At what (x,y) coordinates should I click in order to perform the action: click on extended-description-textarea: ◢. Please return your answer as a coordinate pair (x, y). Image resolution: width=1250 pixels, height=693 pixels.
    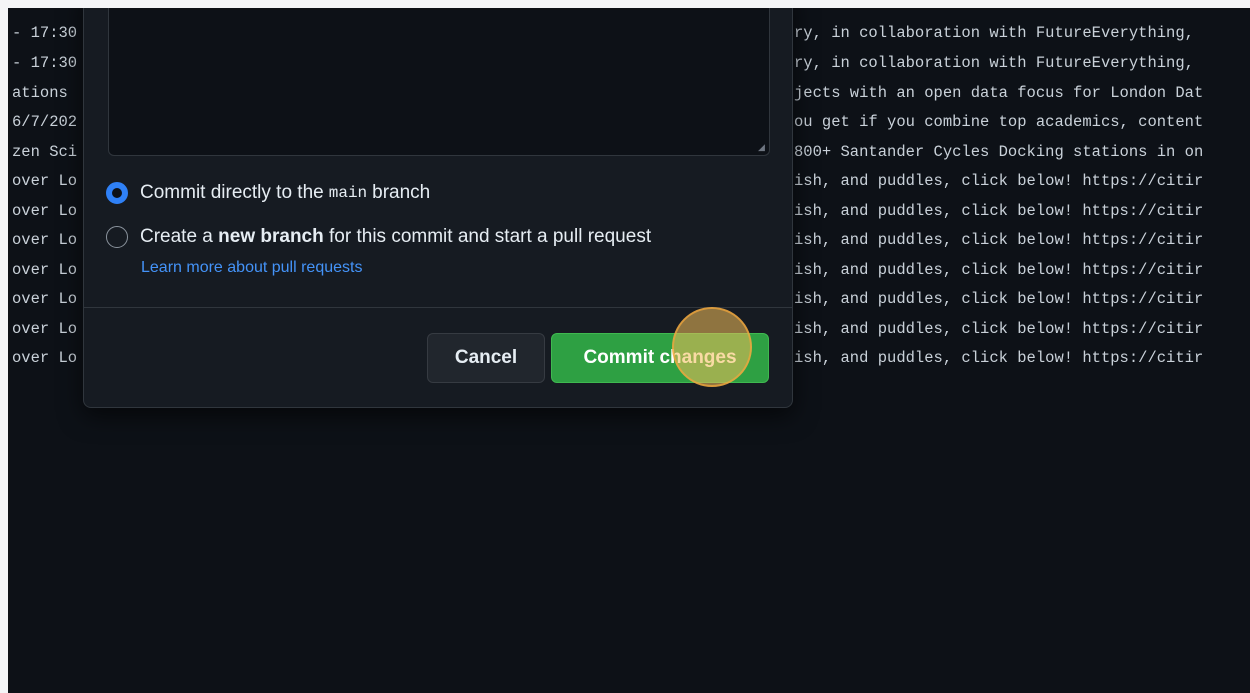
    Looking at the image, I should click on (439, 82).